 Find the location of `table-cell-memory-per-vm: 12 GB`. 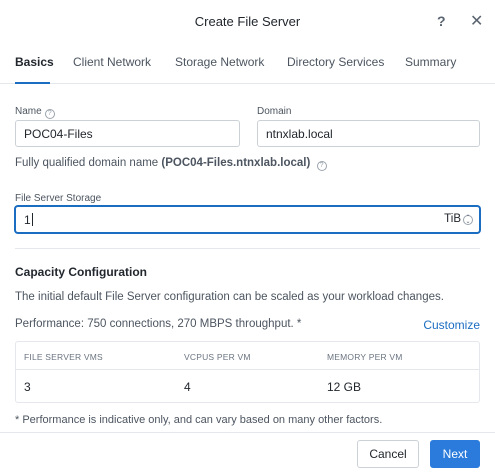

table-cell-memory-per-vm: 12 GB is located at coordinates (344, 387).